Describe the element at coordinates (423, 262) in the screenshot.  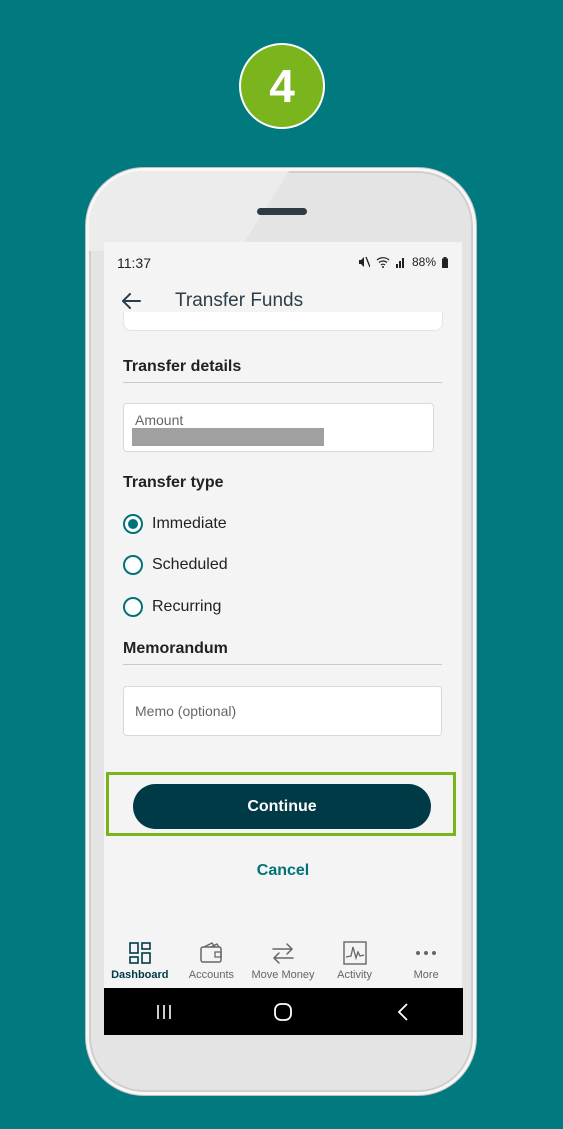
I see `battery-percent: 88%` at that location.